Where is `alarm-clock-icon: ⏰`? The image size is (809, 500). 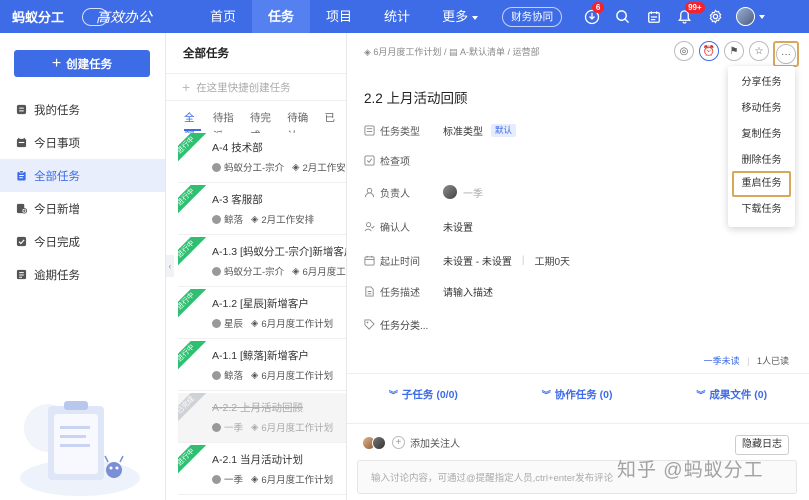 alarm-clock-icon: ⏰ is located at coordinates (709, 51).